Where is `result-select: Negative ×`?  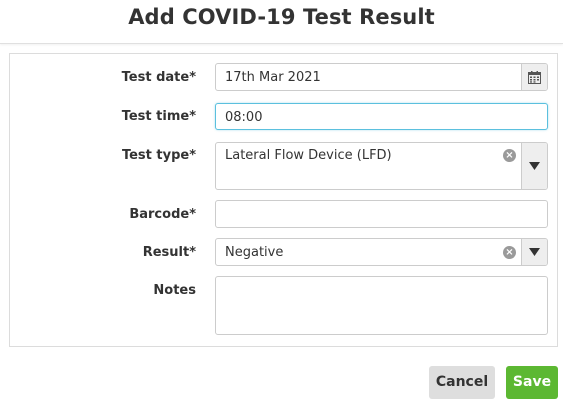
result-select: Negative × is located at coordinates (381, 252).